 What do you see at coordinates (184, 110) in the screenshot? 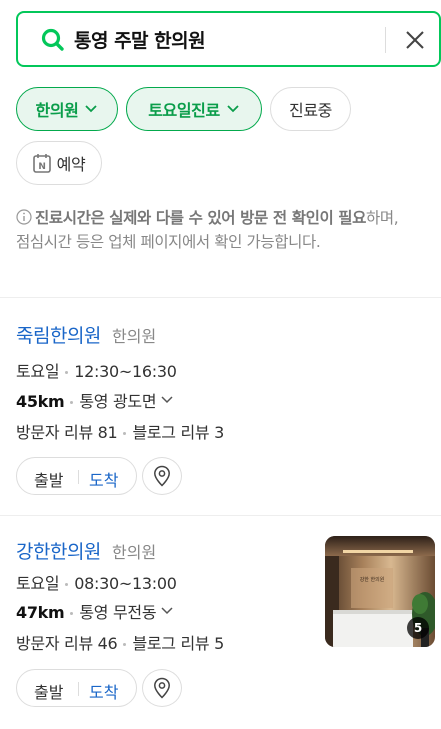
I see `filter-chip-label: 토요일진료` at bounding box center [184, 110].